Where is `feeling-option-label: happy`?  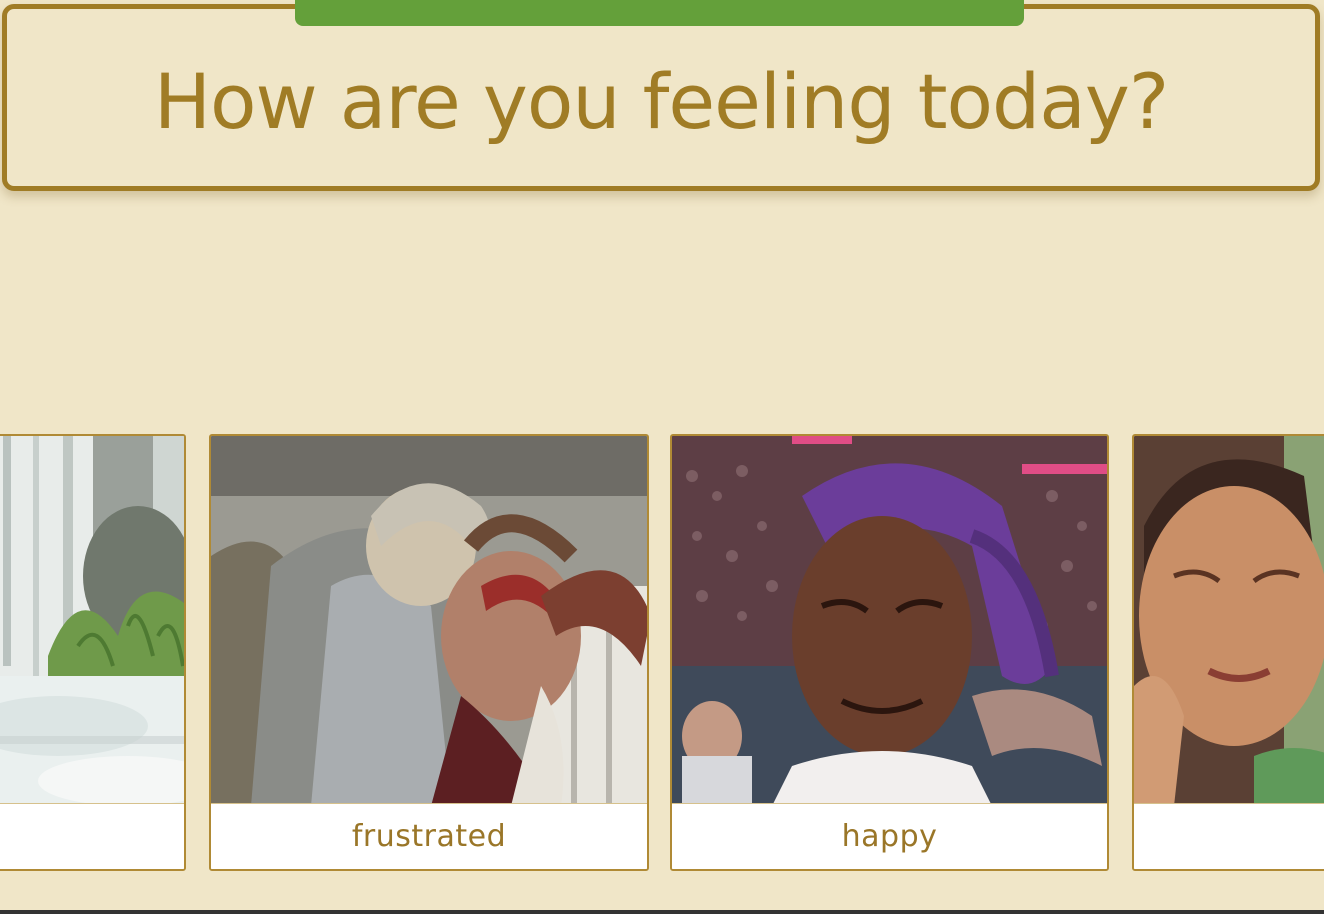 feeling-option-label: happy is located at coordinates (889, 836).